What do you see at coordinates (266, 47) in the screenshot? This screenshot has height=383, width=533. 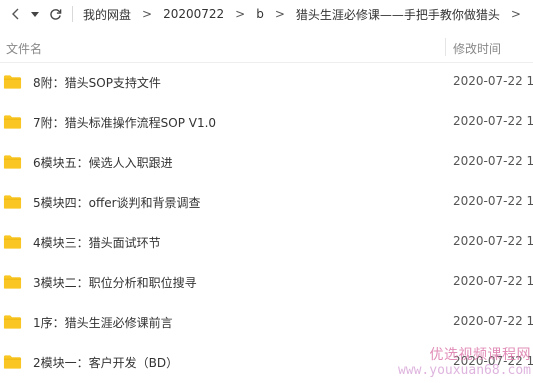 I see `column-header: 文件名 修改时间` at bounding box center [266, 47].